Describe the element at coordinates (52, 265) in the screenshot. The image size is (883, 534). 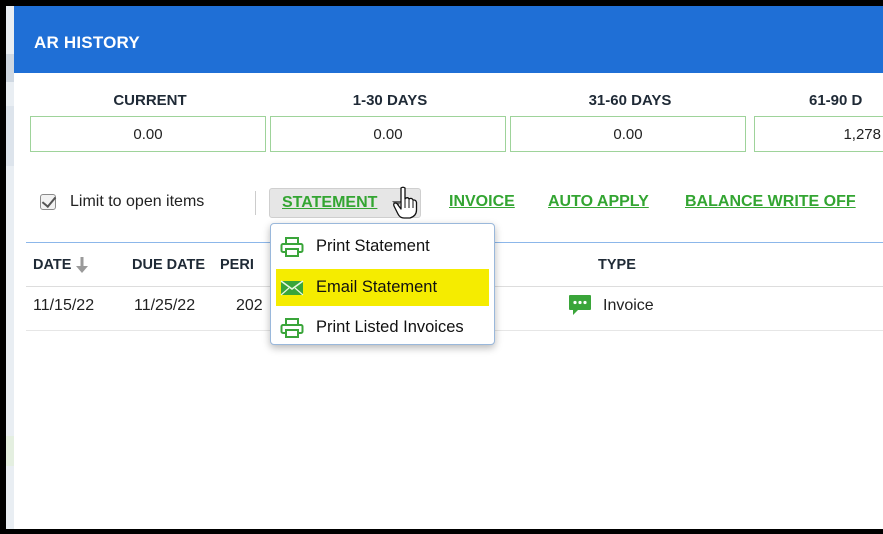
I see `column-header-date-label: DATE` at that location.